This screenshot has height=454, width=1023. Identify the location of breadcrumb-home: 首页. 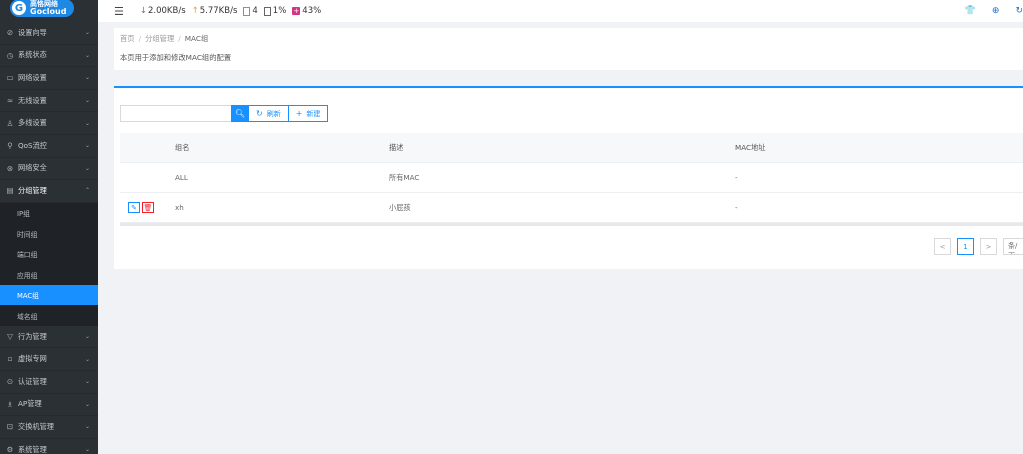
(127, 38).